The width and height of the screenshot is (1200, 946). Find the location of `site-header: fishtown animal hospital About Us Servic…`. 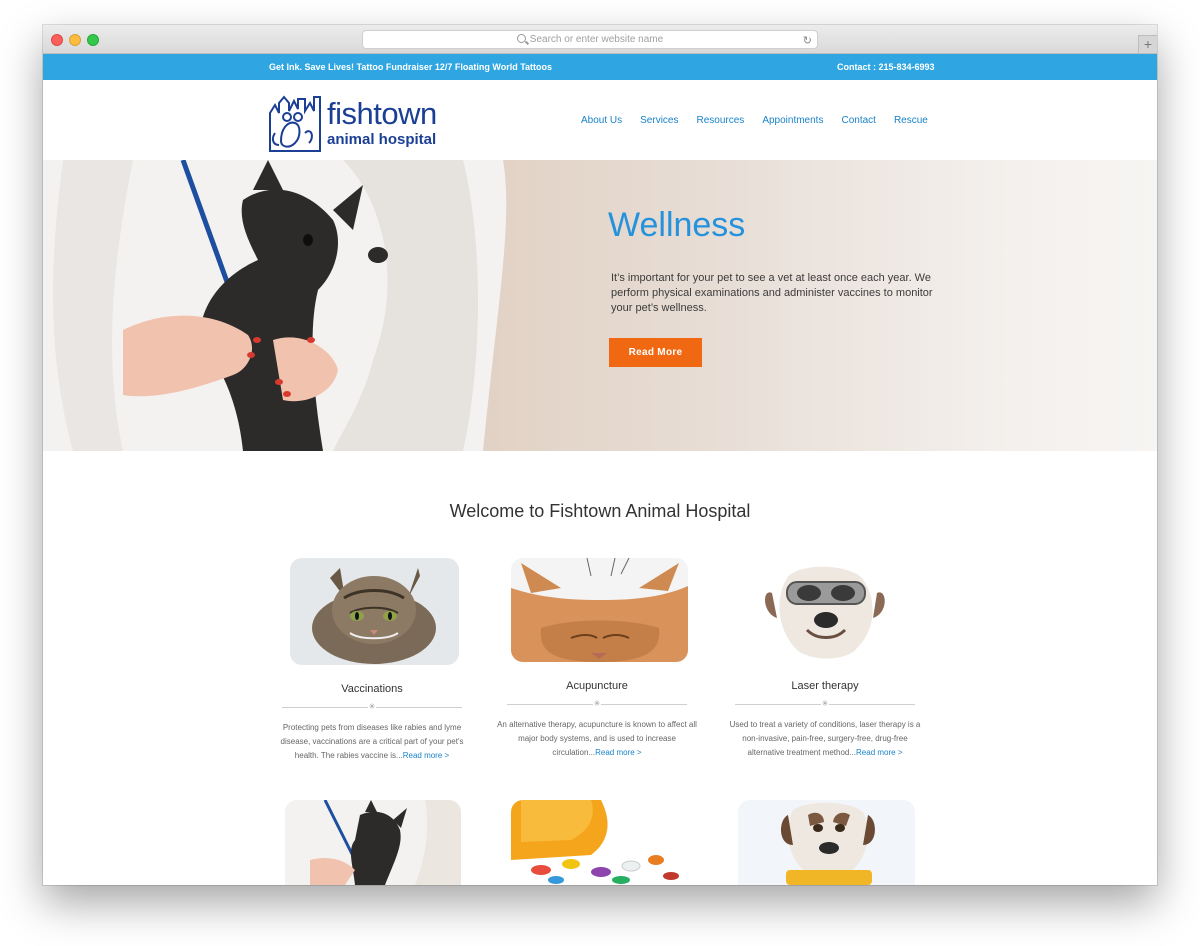

site-header: fishtown animal hospital About Us Servic… is located at coordinates (600, 120).